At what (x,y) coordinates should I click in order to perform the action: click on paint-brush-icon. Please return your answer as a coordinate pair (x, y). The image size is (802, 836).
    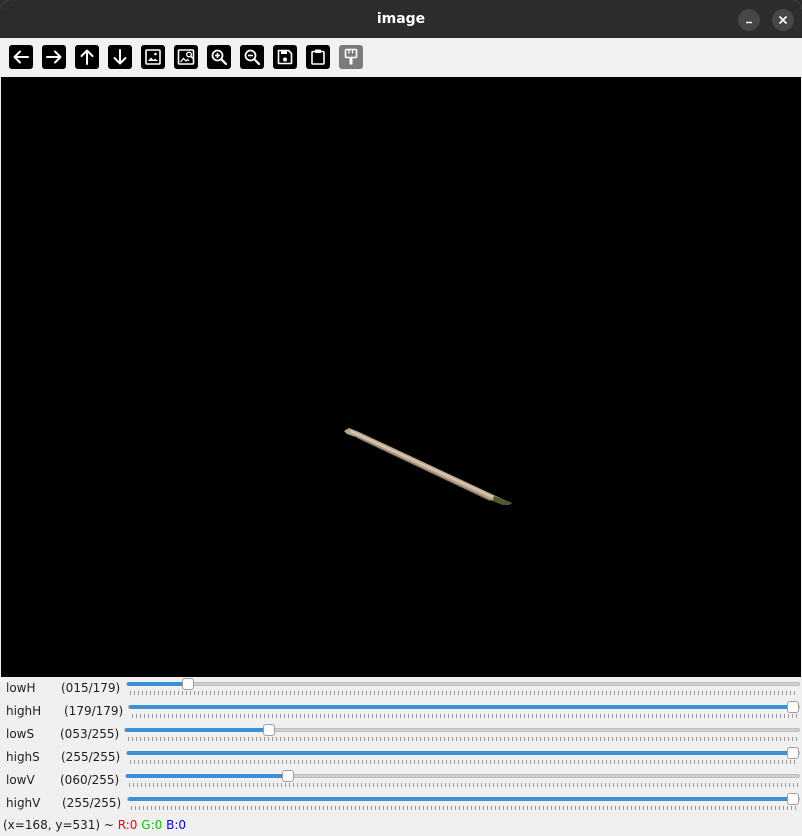
    Looking at the image, I should click on (351, 56).